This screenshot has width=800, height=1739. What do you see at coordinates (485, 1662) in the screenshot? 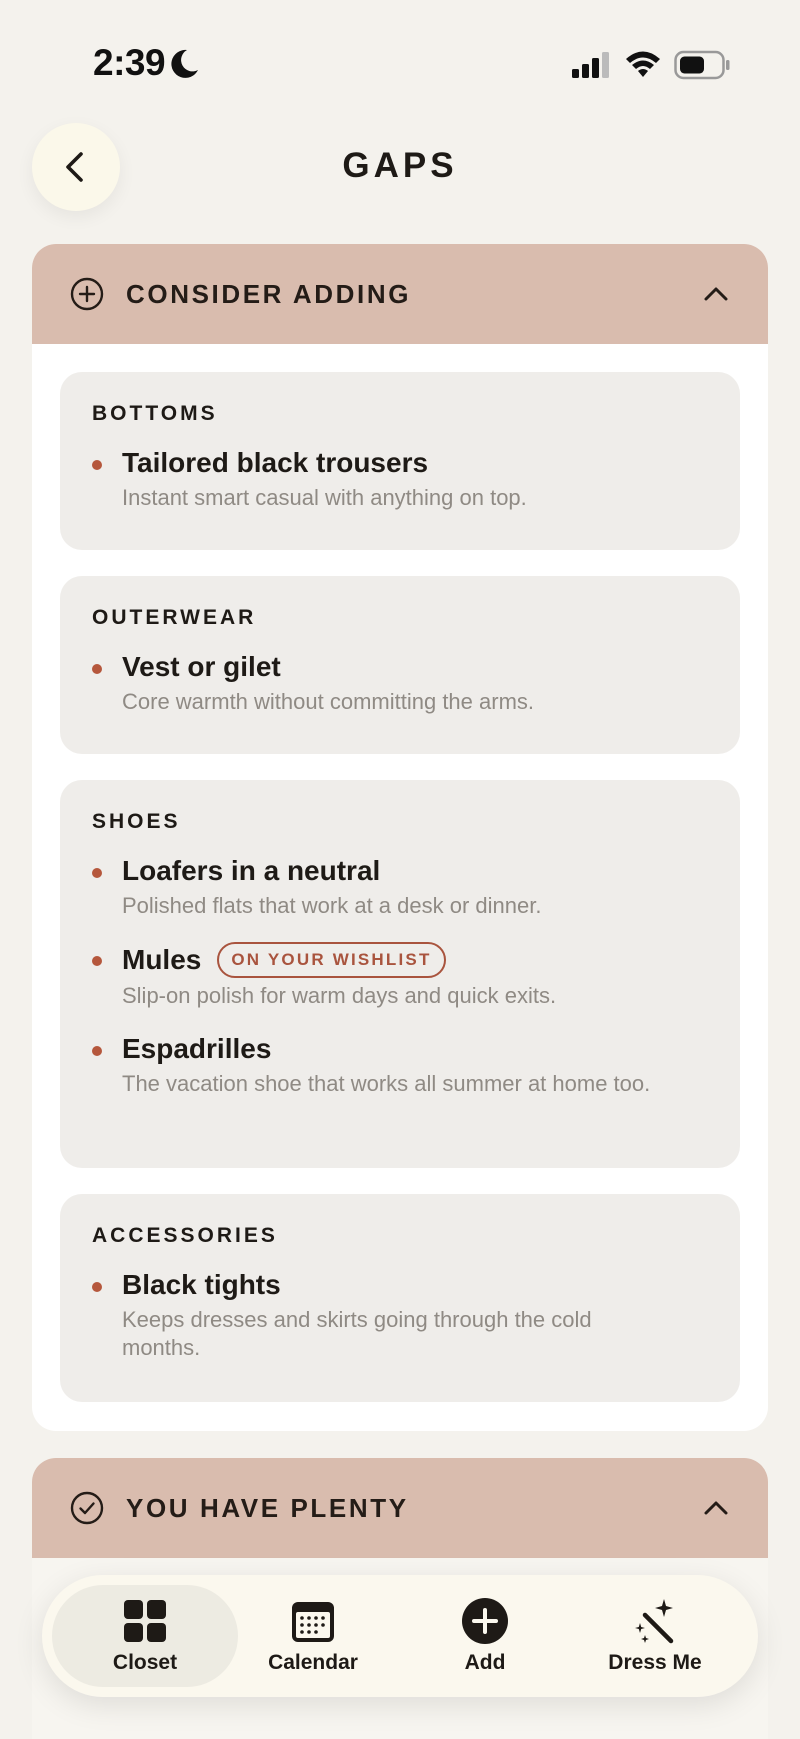
I see `tab-label: Add` at bounding box center [485, 1662].